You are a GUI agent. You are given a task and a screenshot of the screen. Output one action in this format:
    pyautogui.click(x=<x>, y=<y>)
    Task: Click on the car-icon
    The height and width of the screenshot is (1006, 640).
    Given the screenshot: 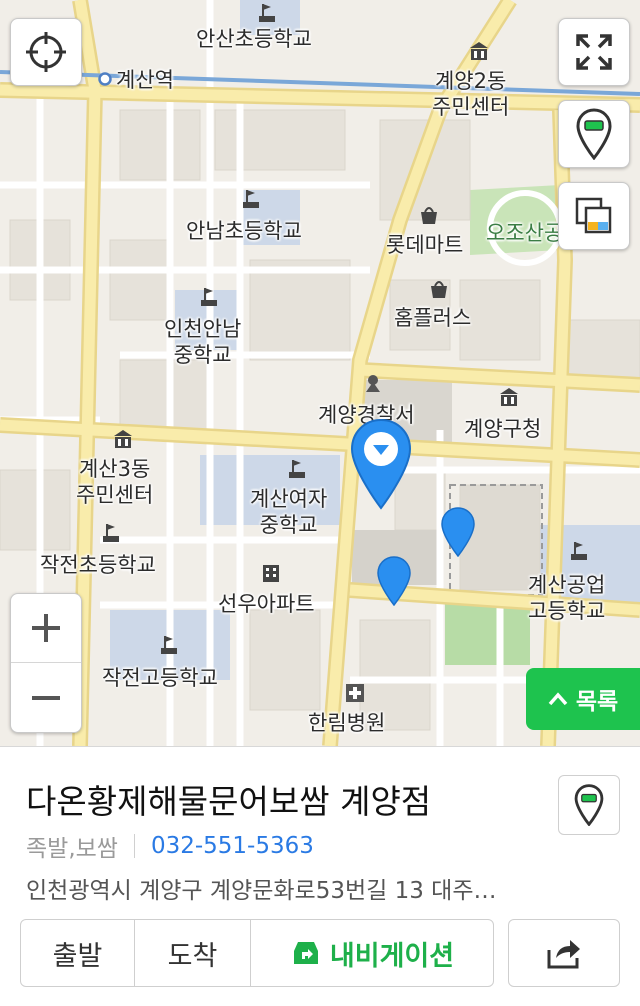 What is the action you would take?
    pyautogui.click(x=305, y=953)
    